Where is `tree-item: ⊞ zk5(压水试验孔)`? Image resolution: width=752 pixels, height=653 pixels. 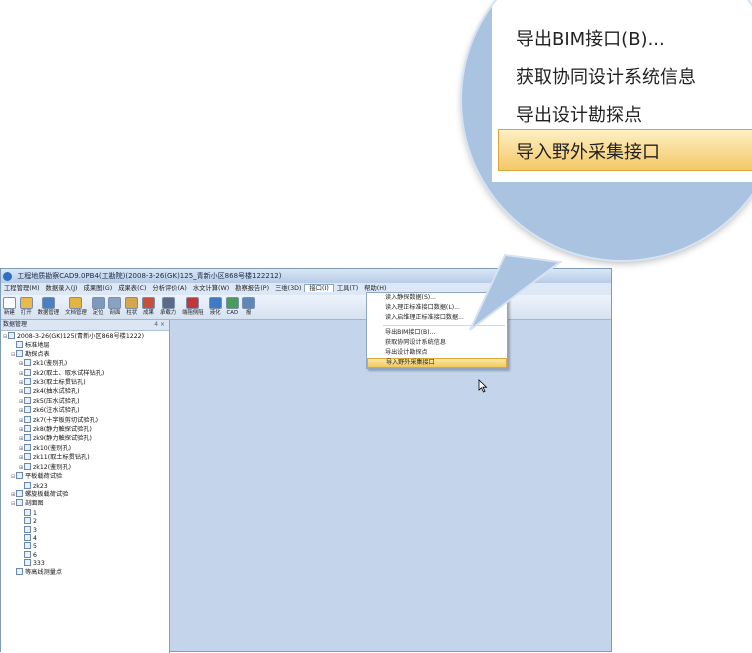
tree-item: ⊞ zk5(压水试验孔) is located at coordinates (85, 401).